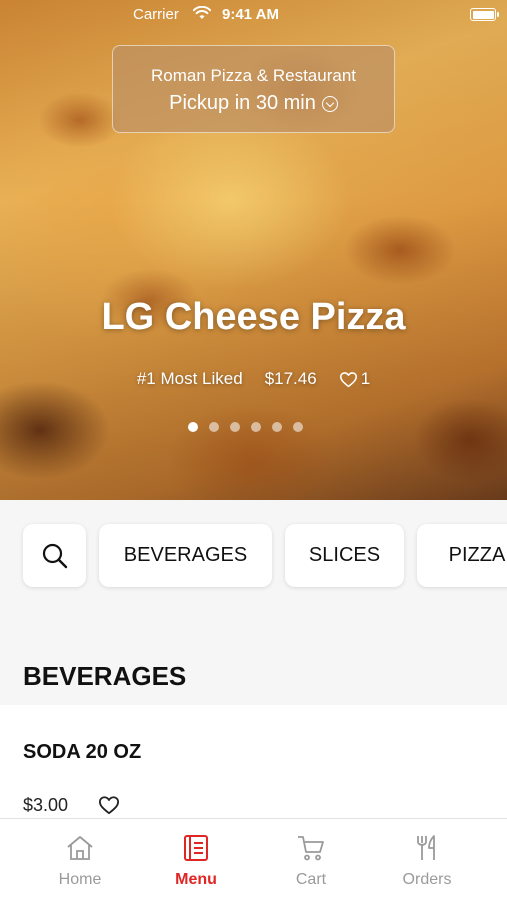  Describe the element at coordinates (242, 103) in the screenshot. I see `pickup-time: Pickup in 30 min` at that location.